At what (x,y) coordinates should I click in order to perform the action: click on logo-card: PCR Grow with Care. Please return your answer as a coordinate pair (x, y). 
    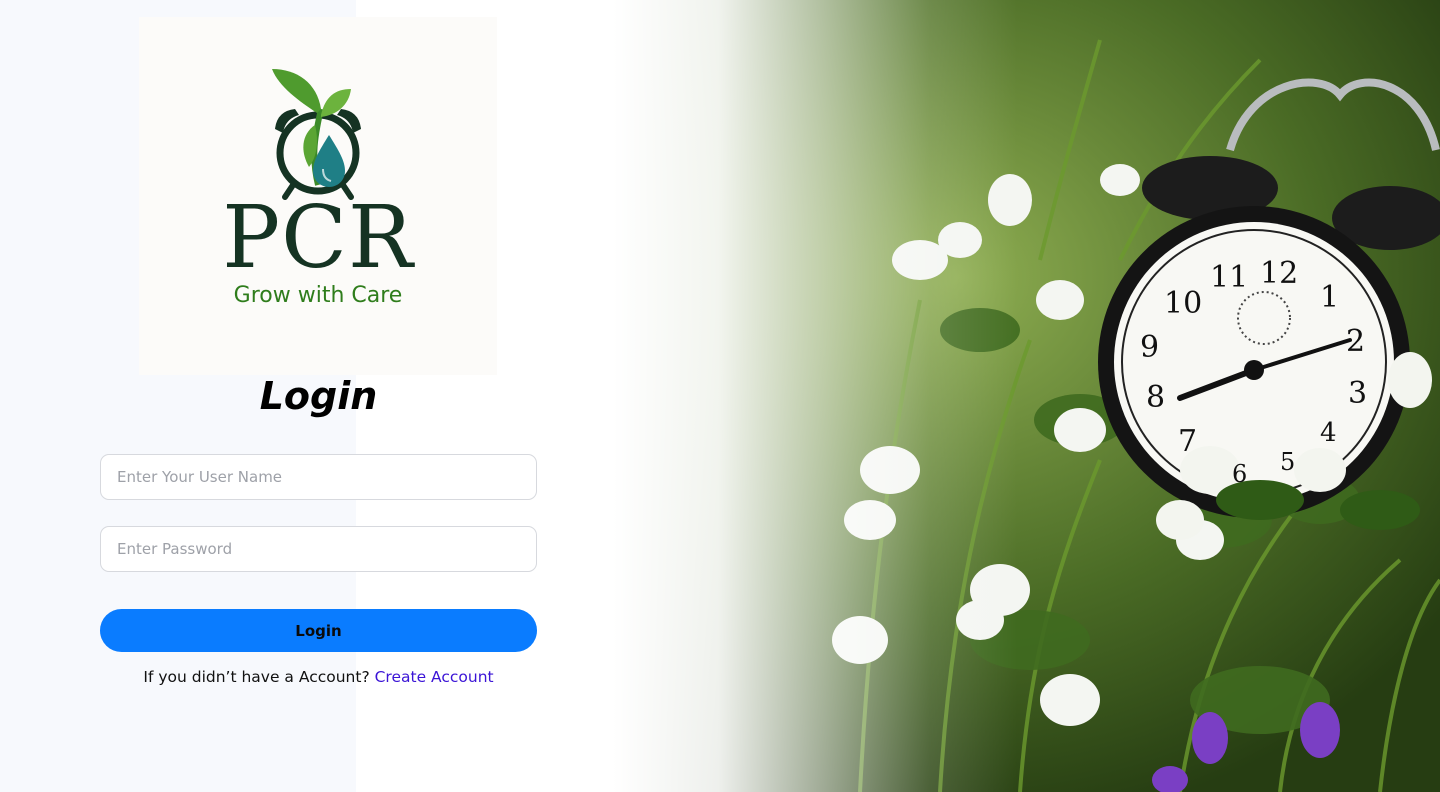
    Looking at the image, I should click on (318, 196).